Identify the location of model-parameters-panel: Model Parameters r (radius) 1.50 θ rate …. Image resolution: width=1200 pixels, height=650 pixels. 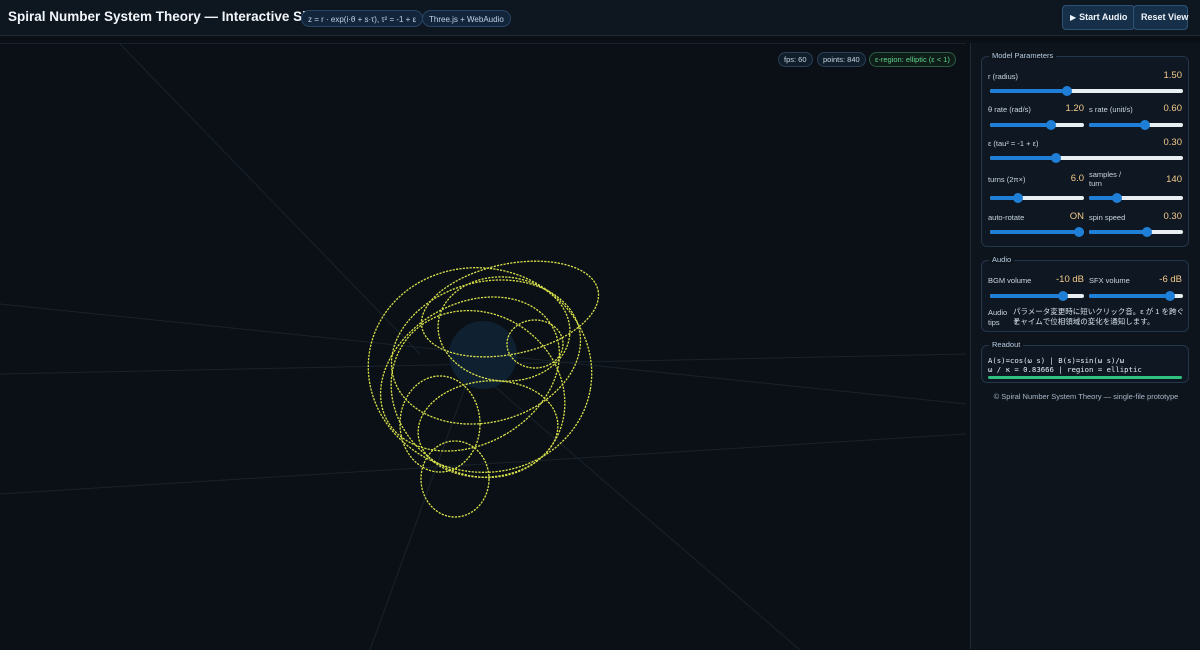
(1085, 149).